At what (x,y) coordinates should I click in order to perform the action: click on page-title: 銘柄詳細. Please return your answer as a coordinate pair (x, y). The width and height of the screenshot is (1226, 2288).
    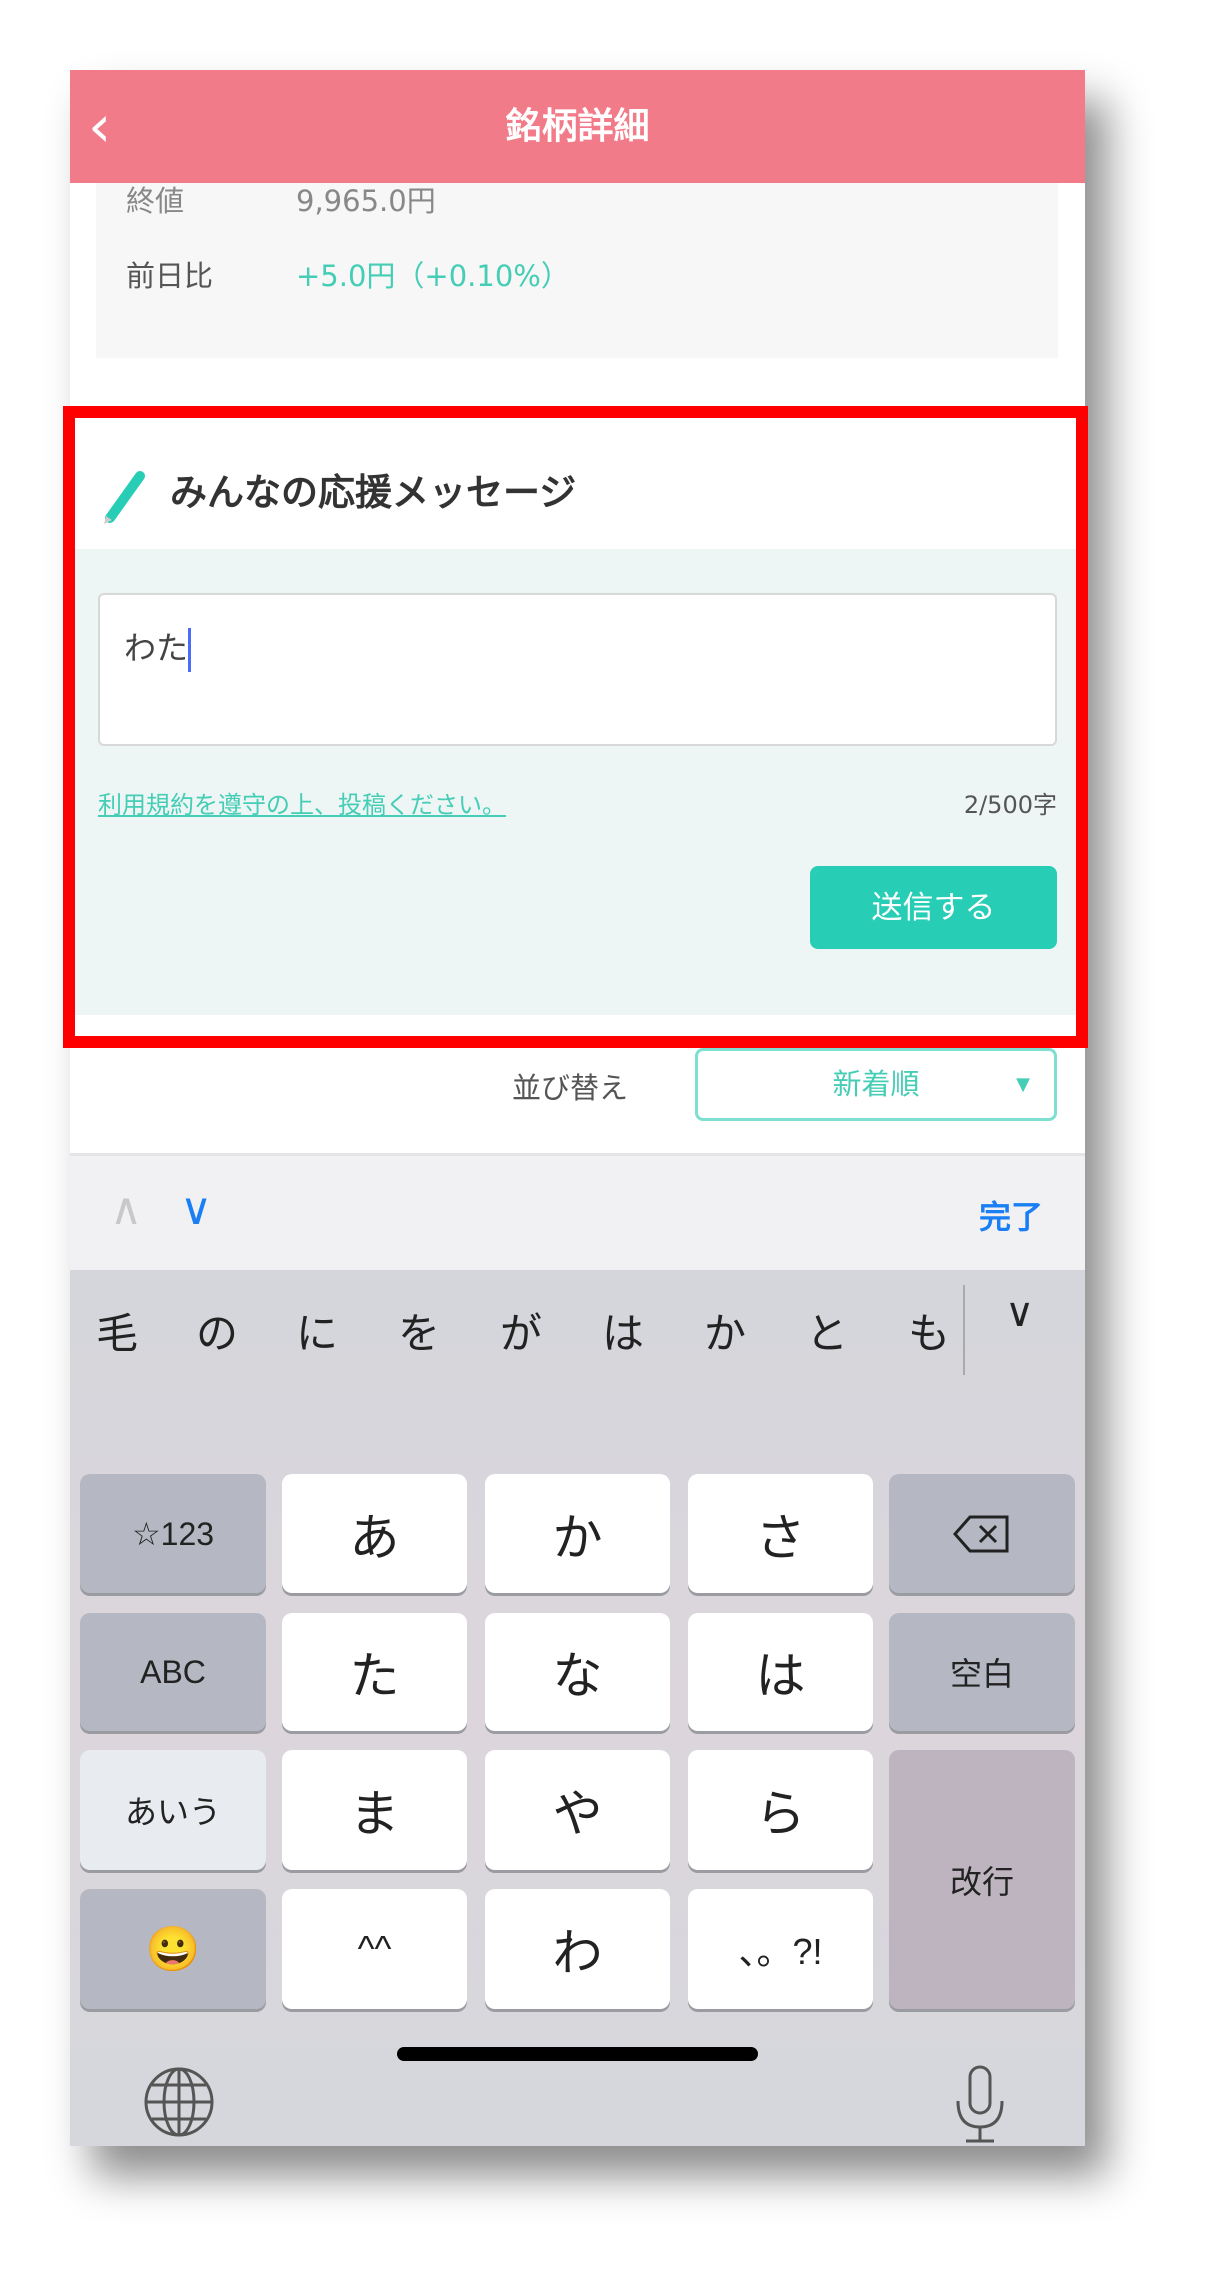
    Looking at the image, I should click on (577, 126).